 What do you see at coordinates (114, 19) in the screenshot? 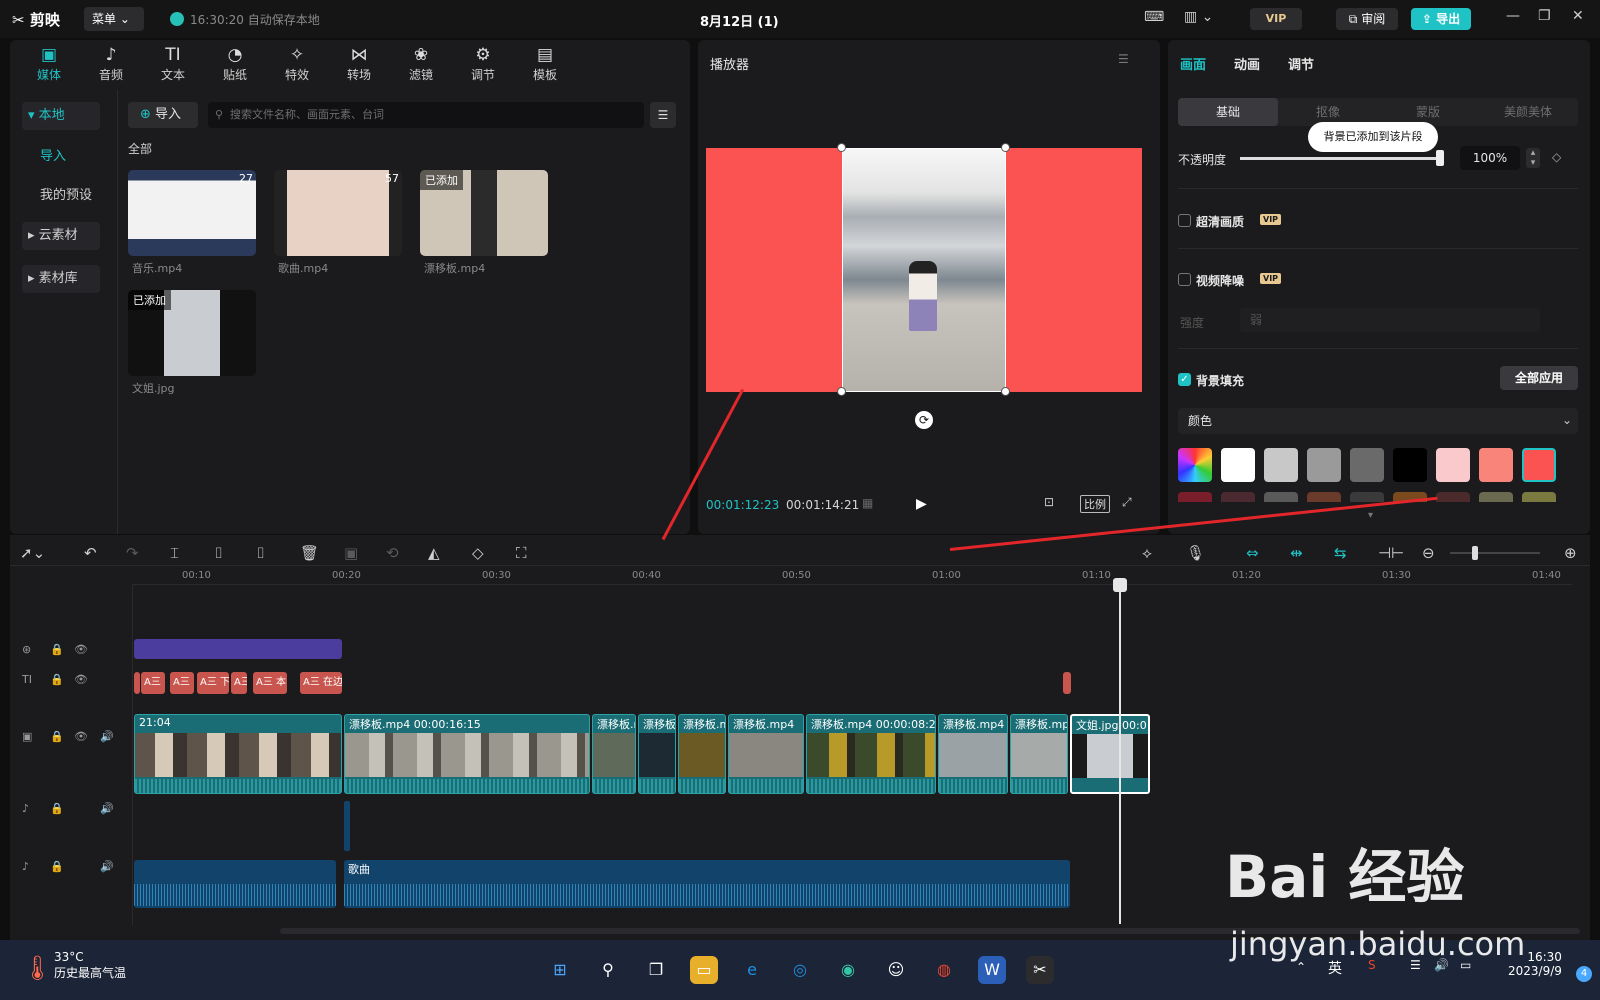
I see `menu-button: 菜单 ⌄` at bounding box center [114, 19].